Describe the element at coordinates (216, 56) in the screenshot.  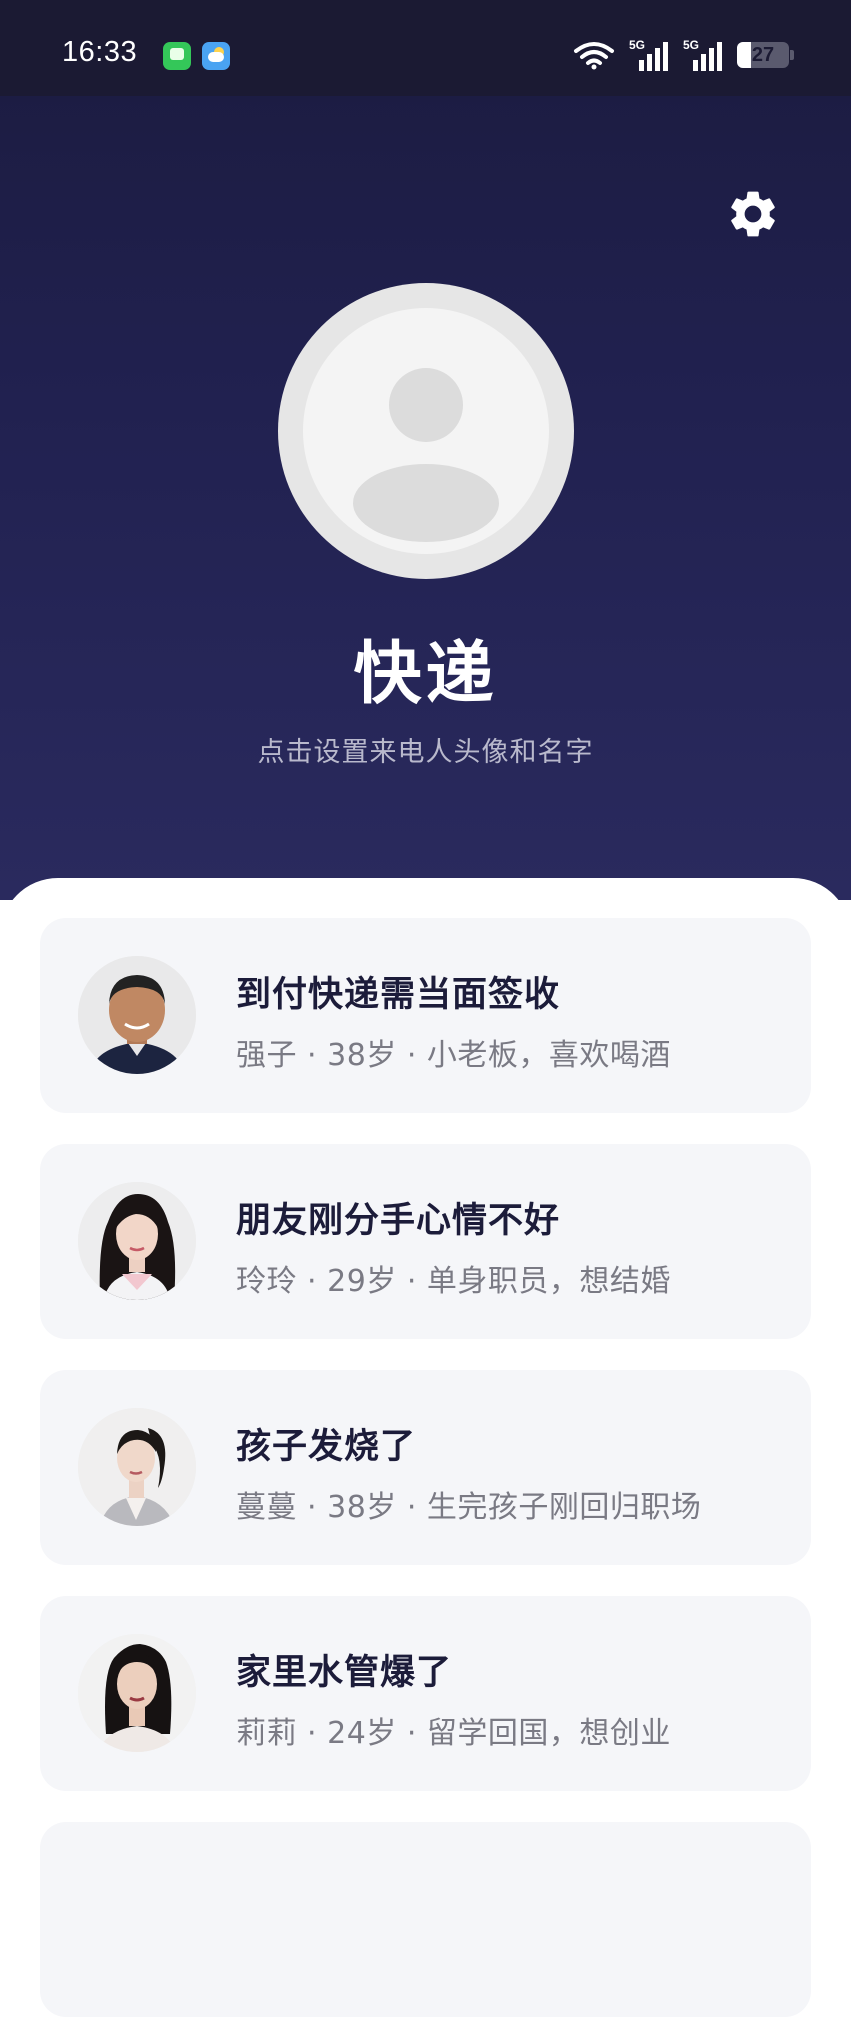
I see `weather-icon` at that location.